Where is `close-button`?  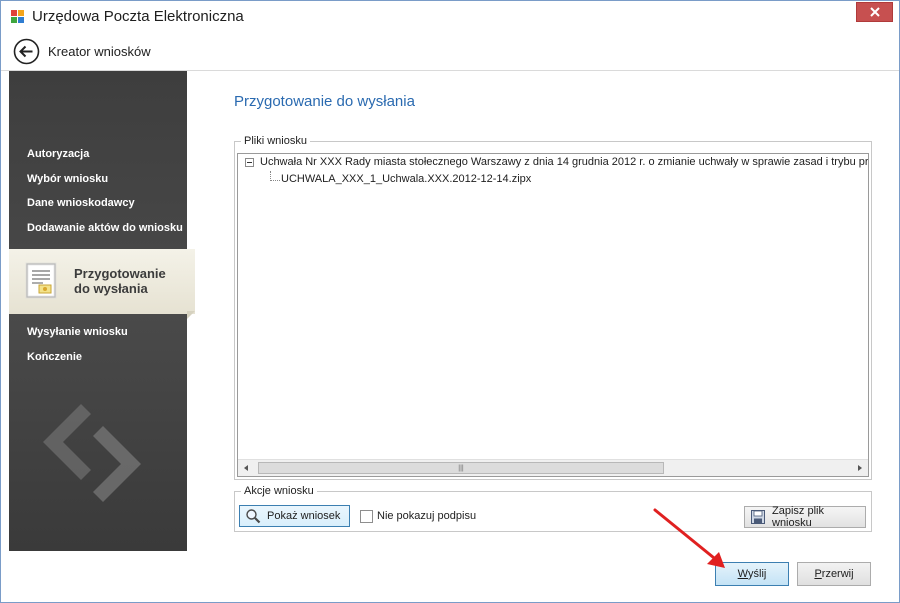 close-button is located at coordinates (874, 12).